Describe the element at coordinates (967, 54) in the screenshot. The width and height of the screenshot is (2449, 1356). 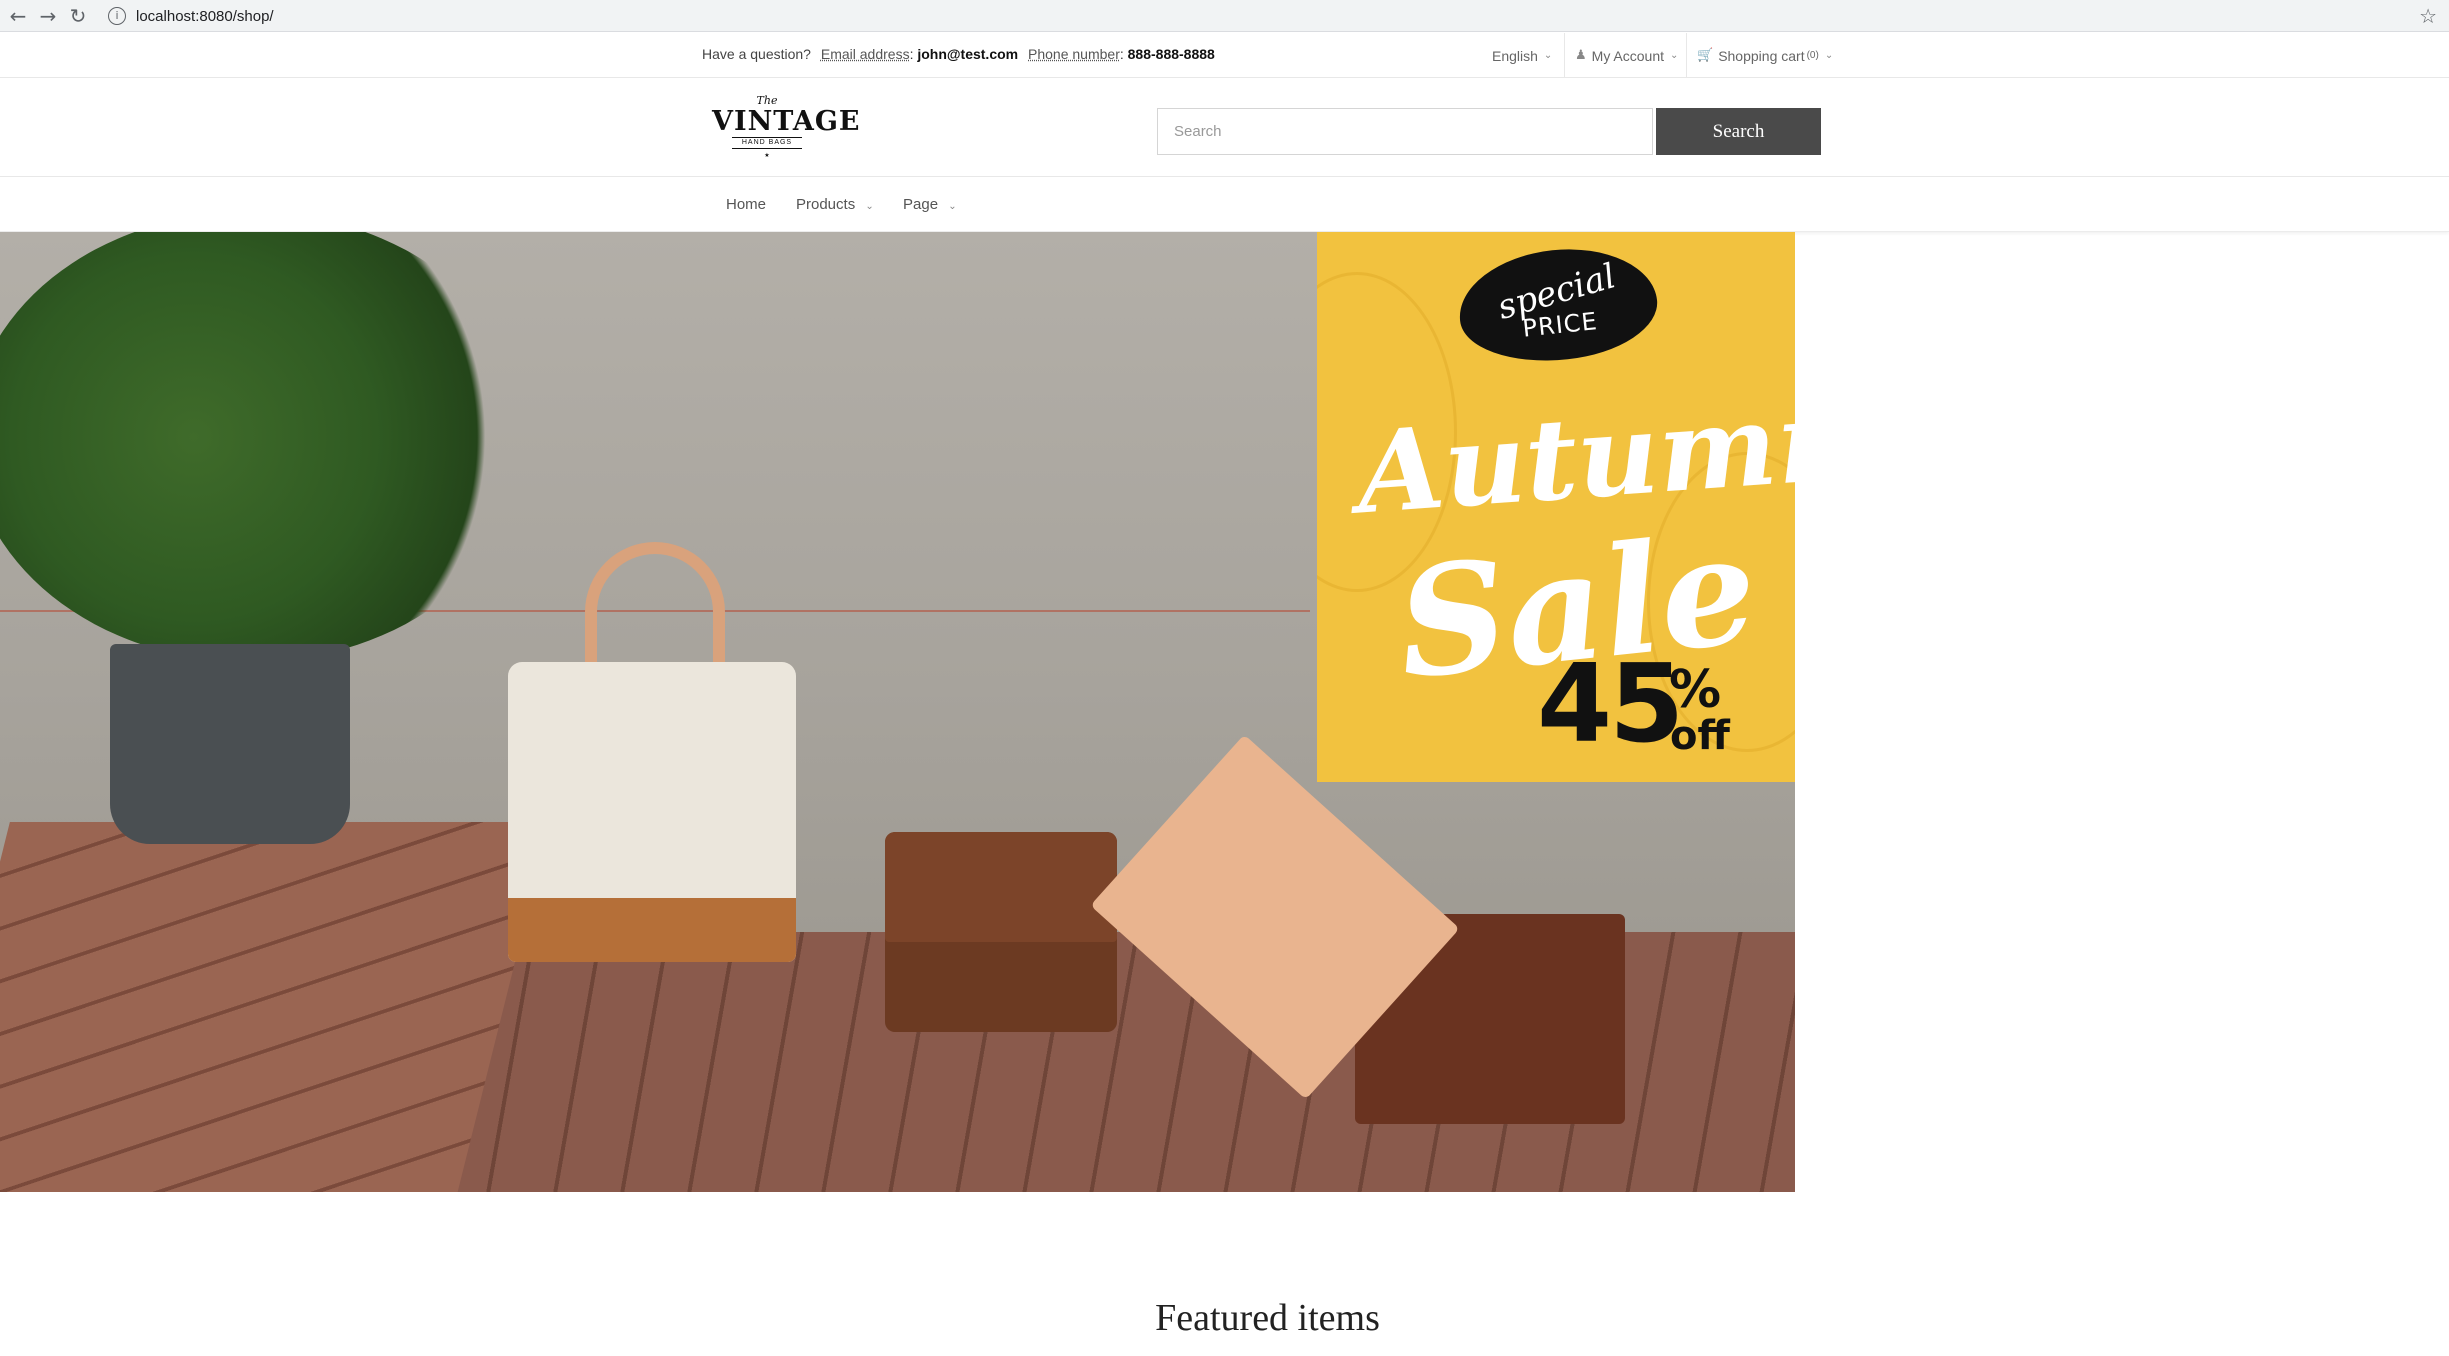
I see `email-value: john@test.com` at that location.